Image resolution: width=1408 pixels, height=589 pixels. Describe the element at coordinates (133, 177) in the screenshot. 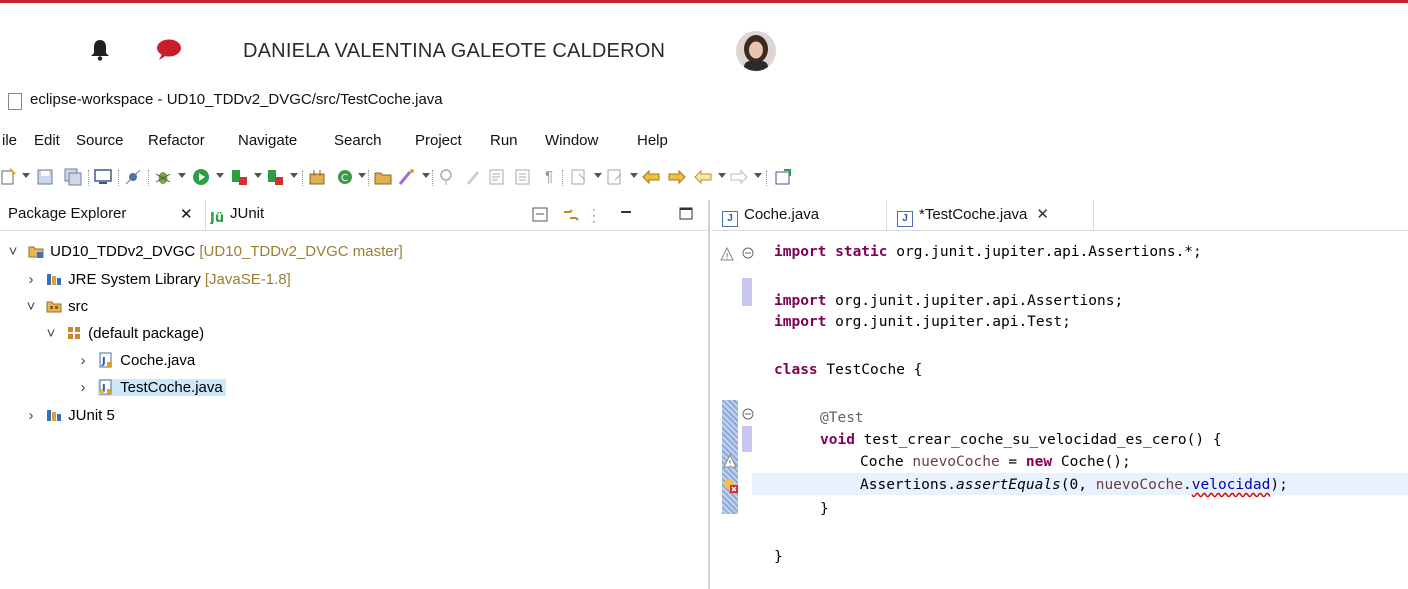

I see `skip-breakpoints-icon` at that location.